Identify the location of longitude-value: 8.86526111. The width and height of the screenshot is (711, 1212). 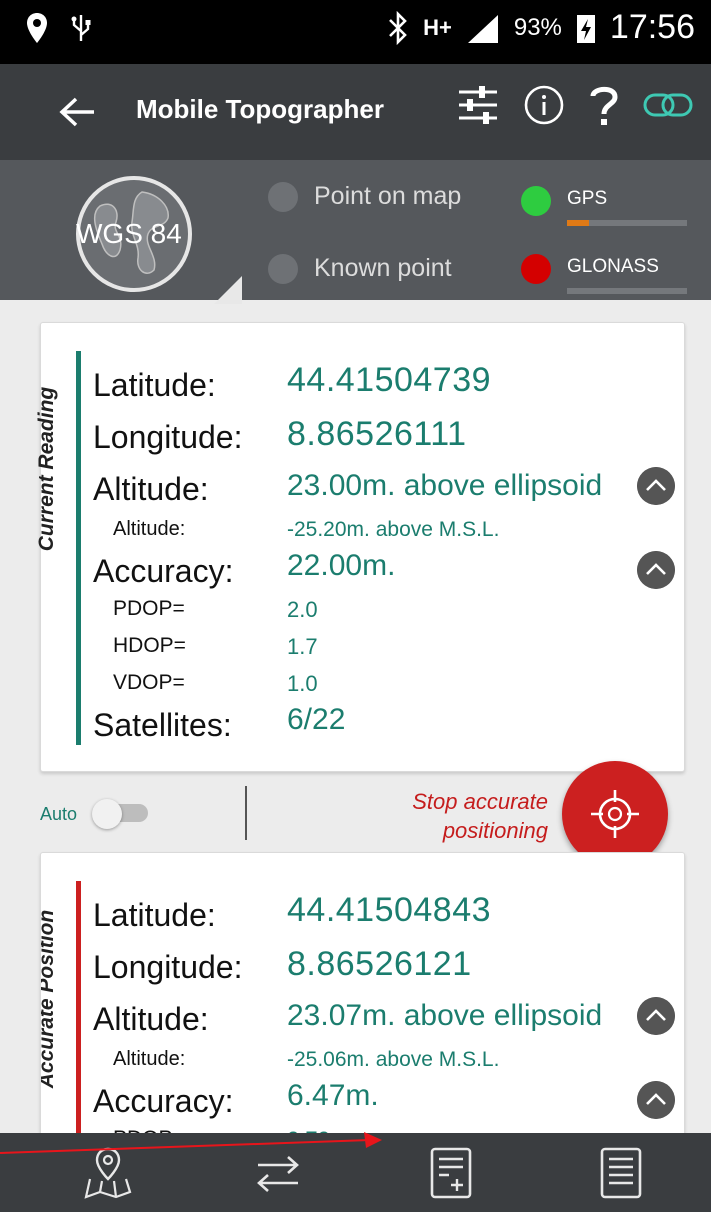
(377, 434).